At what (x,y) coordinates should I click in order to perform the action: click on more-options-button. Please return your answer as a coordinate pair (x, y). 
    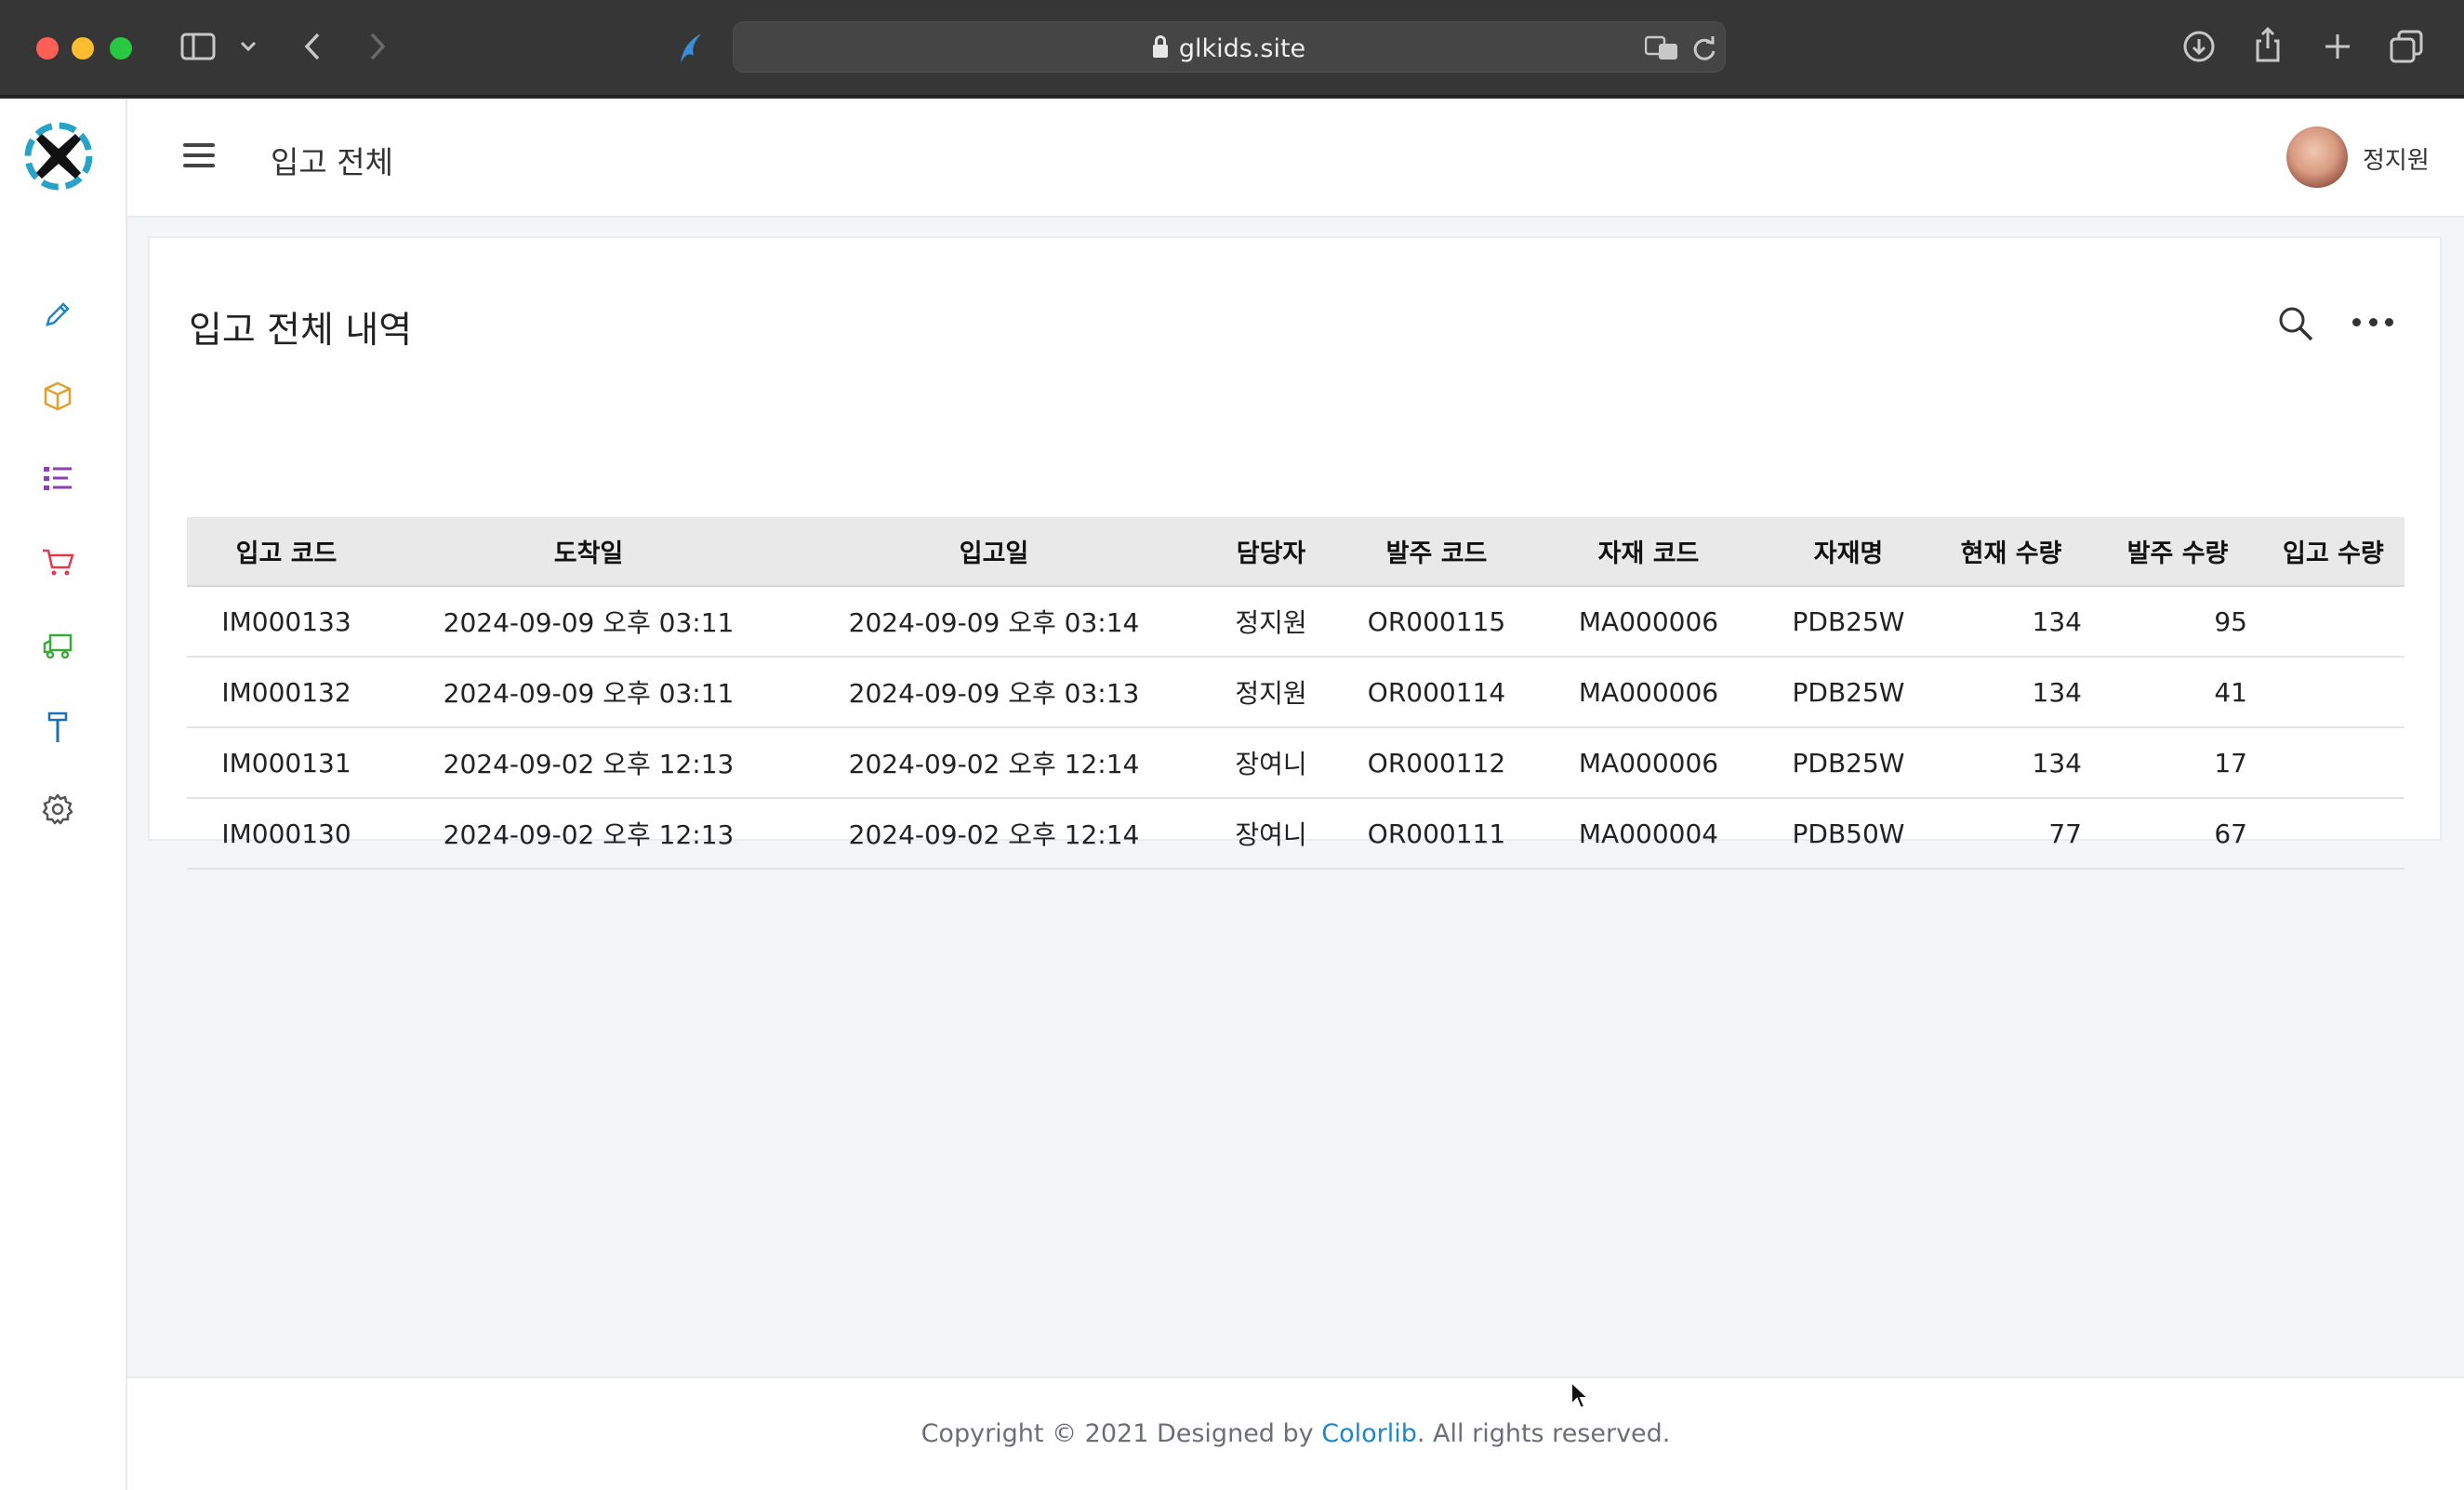
    Looking at the image, I should click on (2372, 322).